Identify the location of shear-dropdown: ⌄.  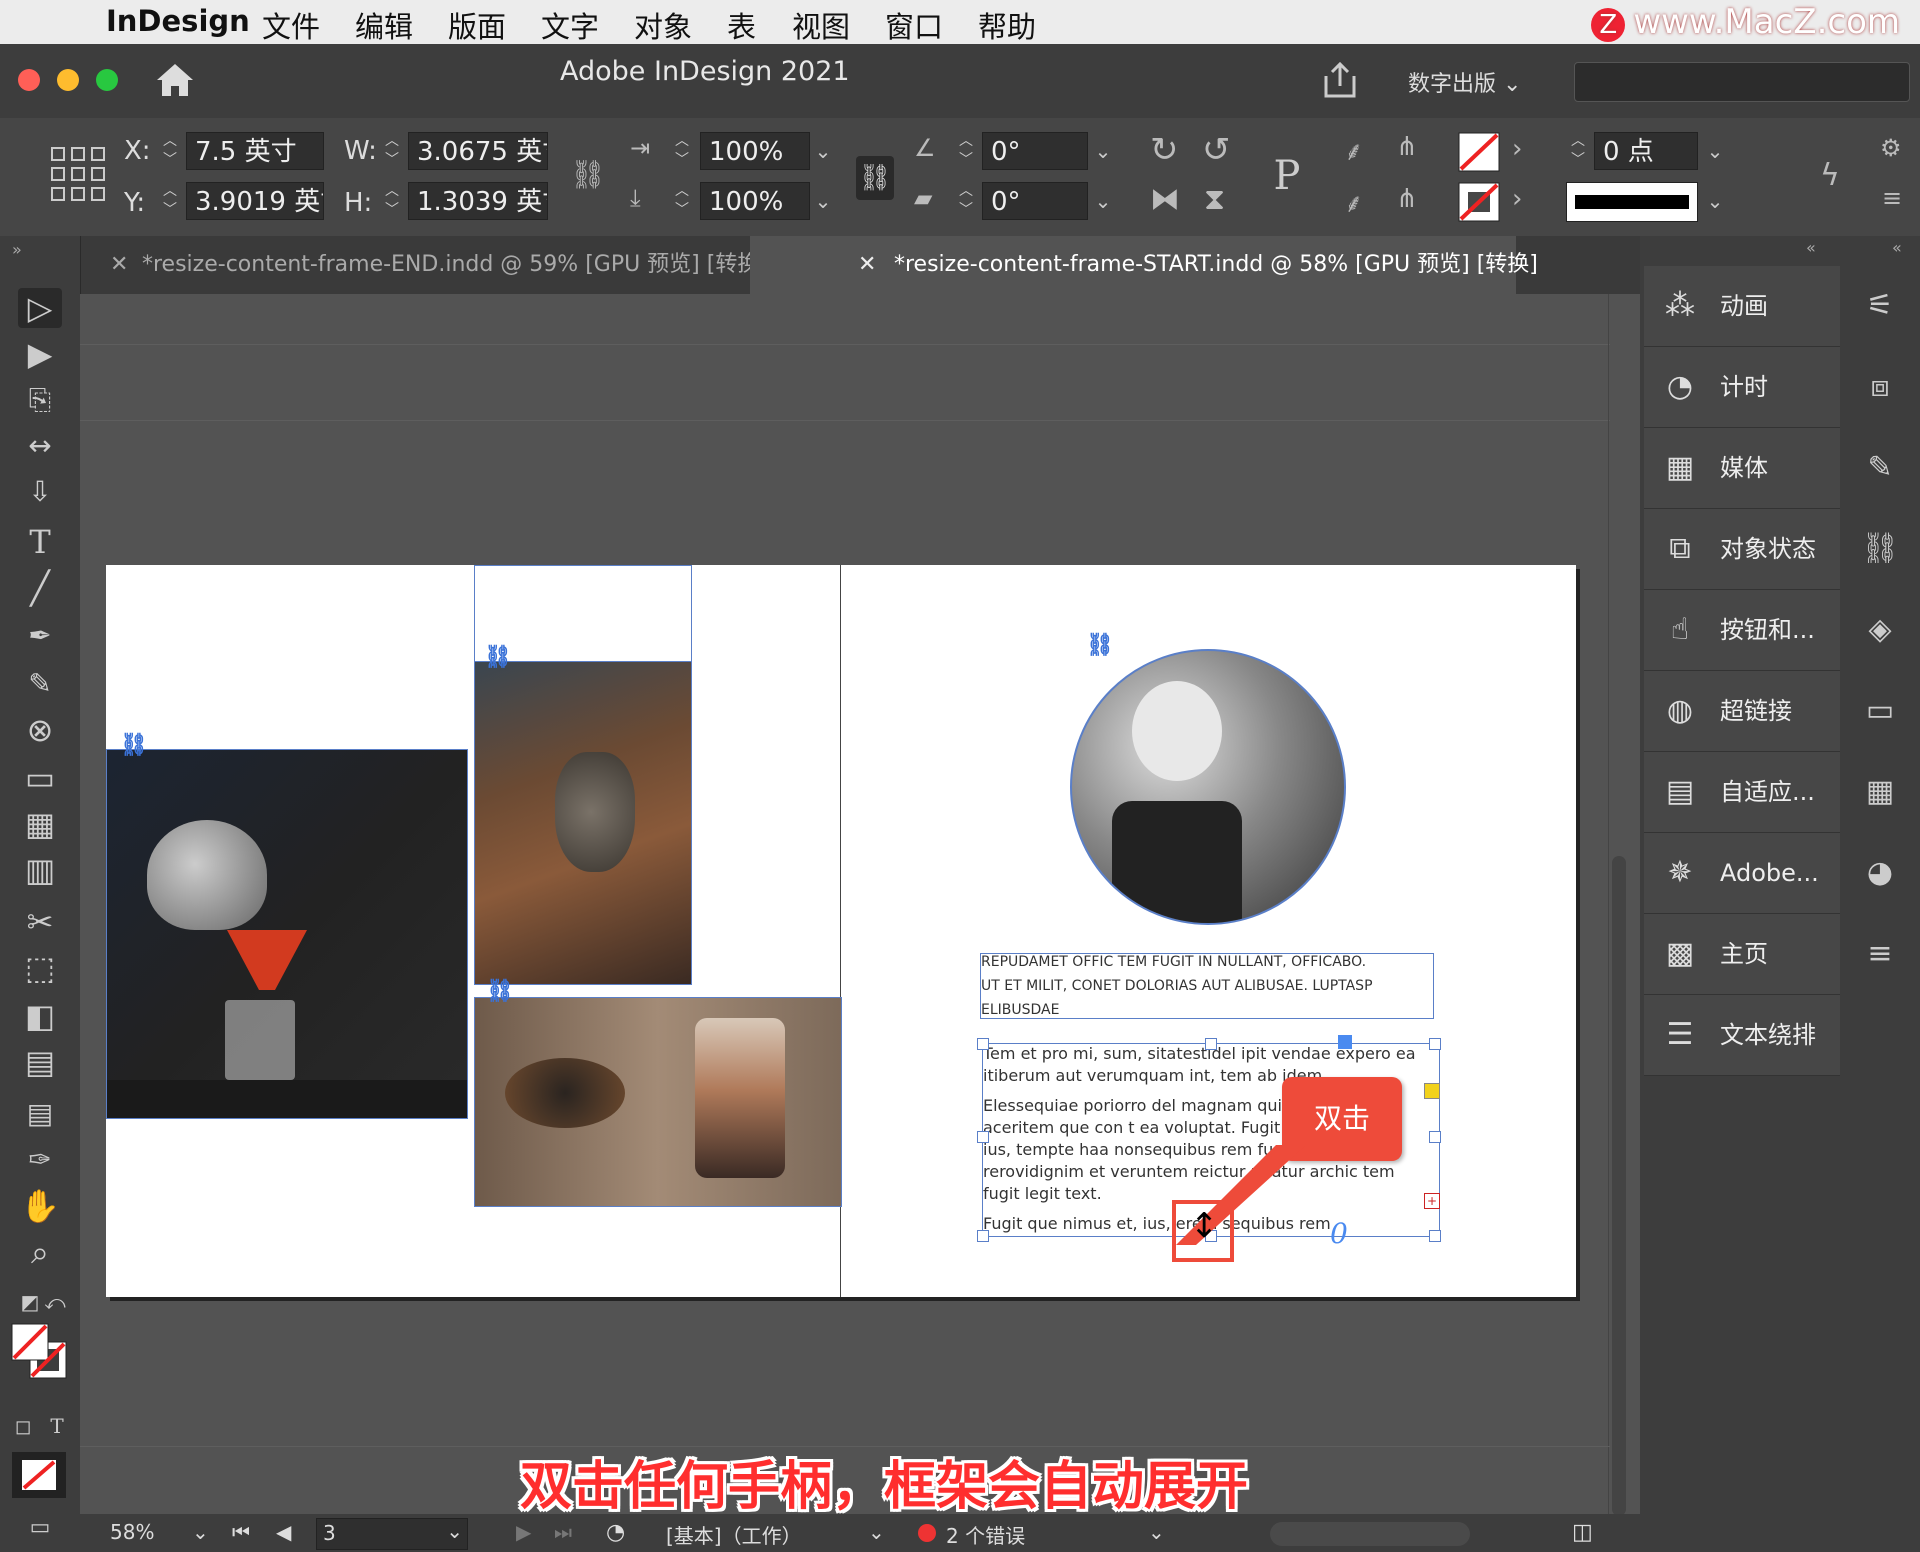
(1103, 201).